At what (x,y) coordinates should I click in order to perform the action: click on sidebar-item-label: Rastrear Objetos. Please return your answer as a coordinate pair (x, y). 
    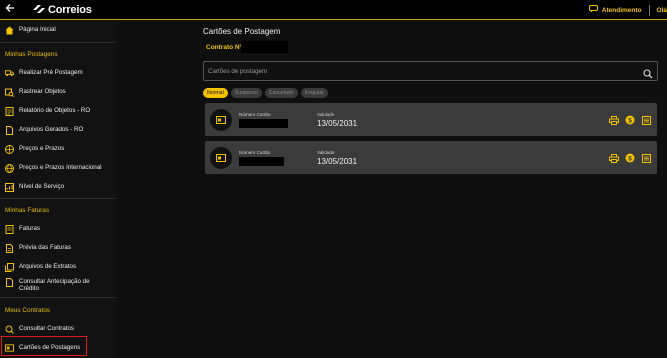
    Looking at the image, I should click on (42, 92).